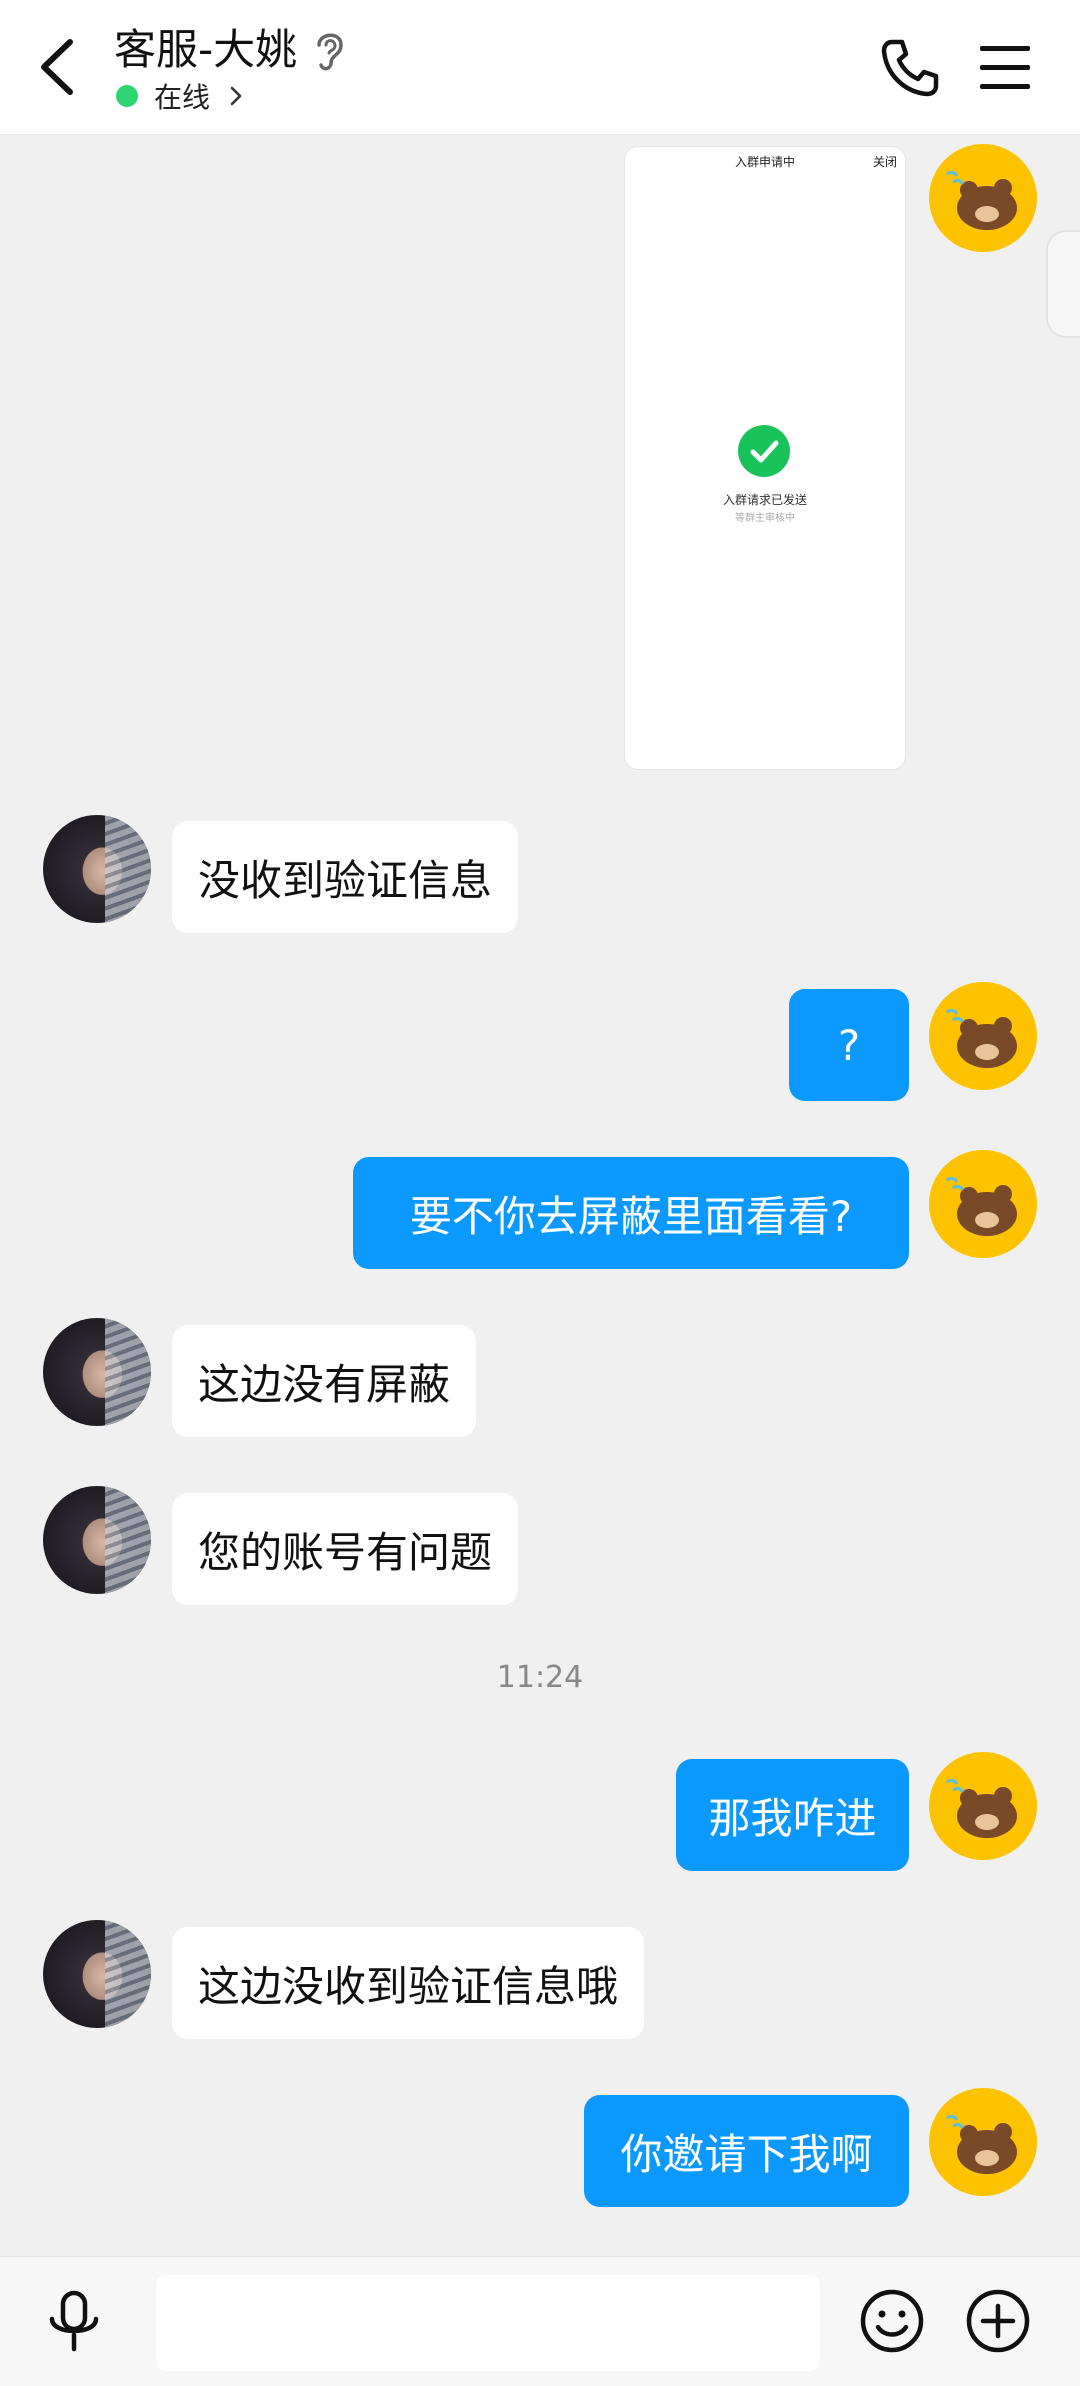 The image size is (1080, 2386). What do you see at coordinates (892, 2321) in the screenshot?
I see `emoji-icon` at bounding box center [892, 2321].